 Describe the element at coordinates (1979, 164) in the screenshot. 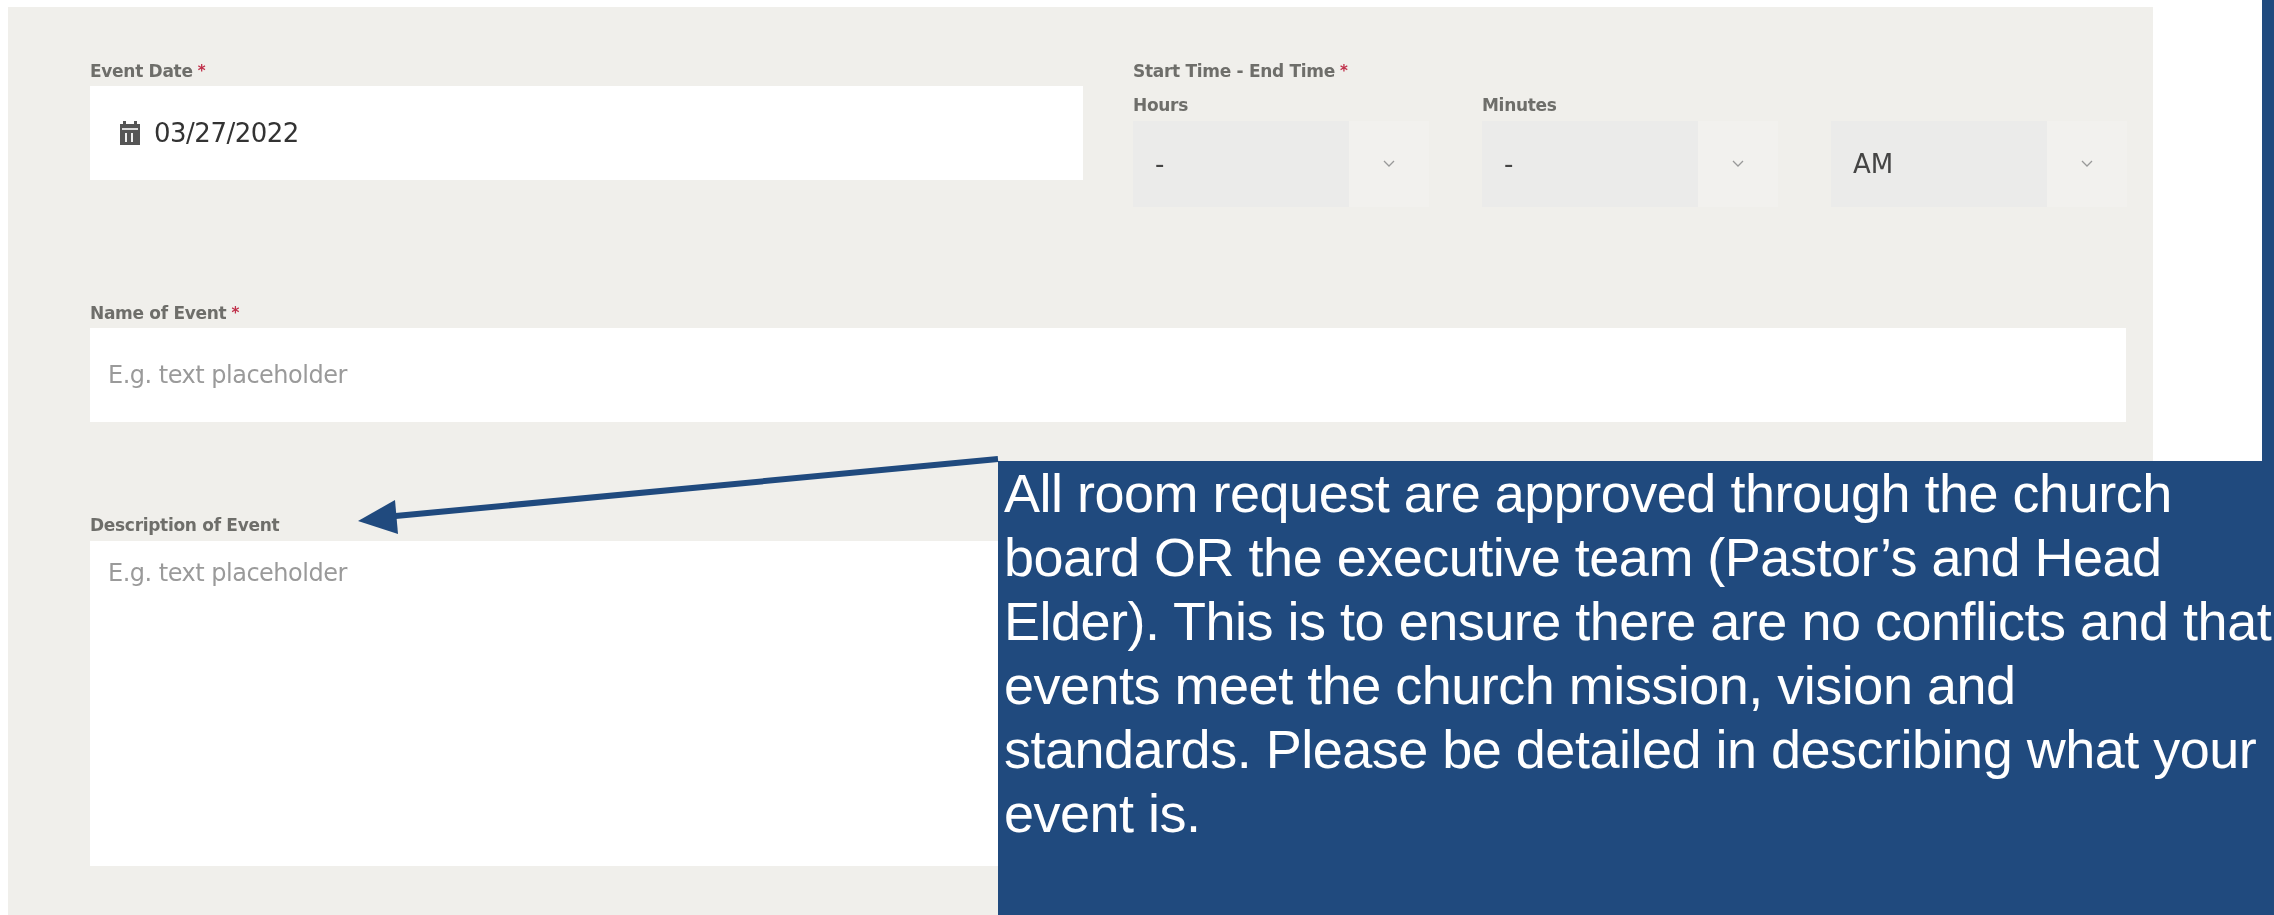

I see `select-field: AM` at that location.